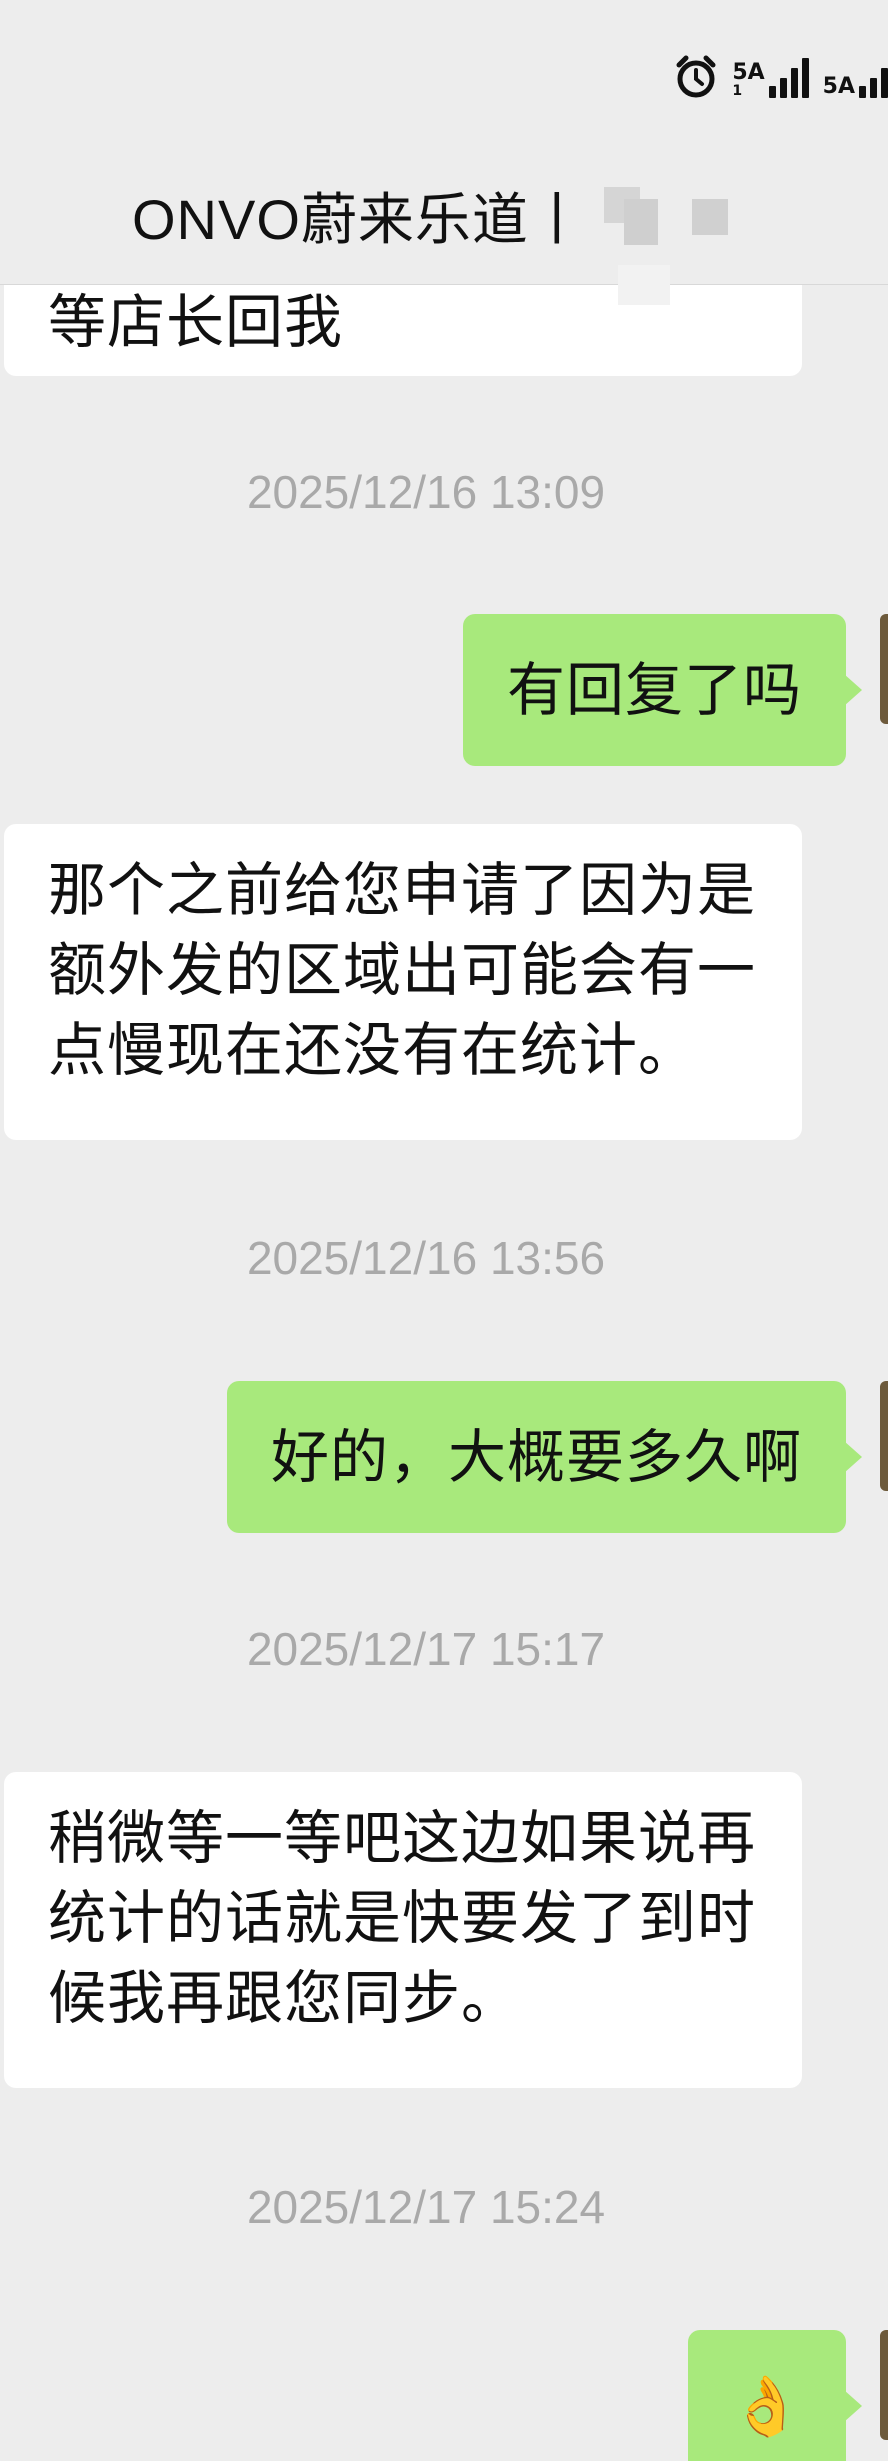  What do you see at coordinates (696, 76) in the screenshot?
I see `alarm-clock-icon` at bounding box center [696, 76].